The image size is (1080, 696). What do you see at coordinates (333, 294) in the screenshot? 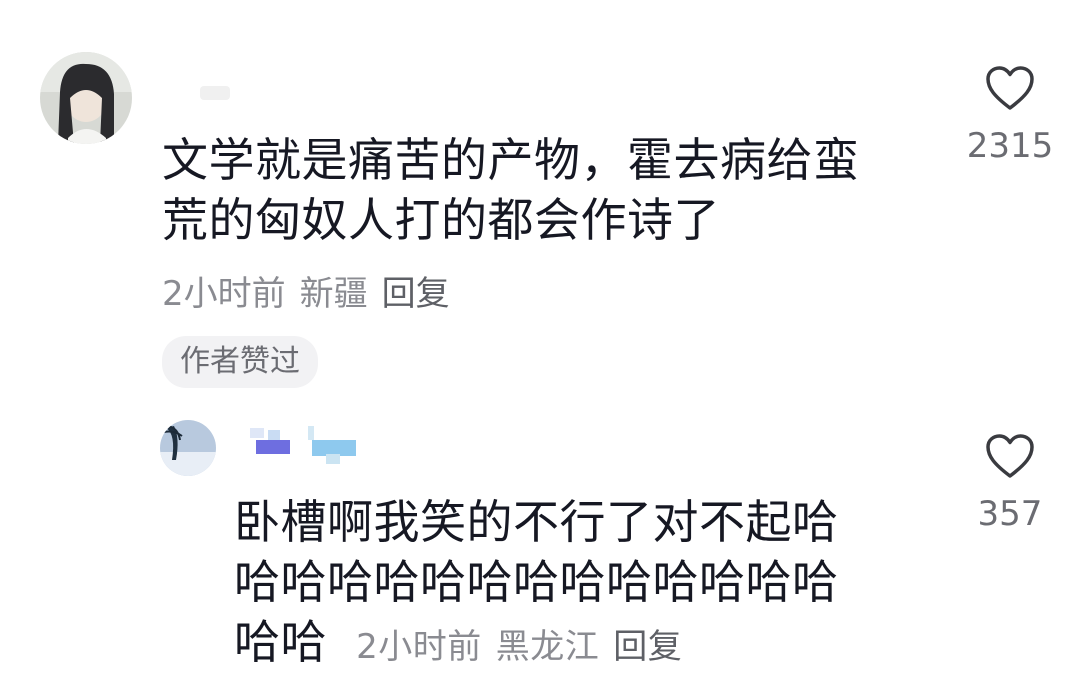
I see `comment-location: 新疆` at bounding box center [333, 294].